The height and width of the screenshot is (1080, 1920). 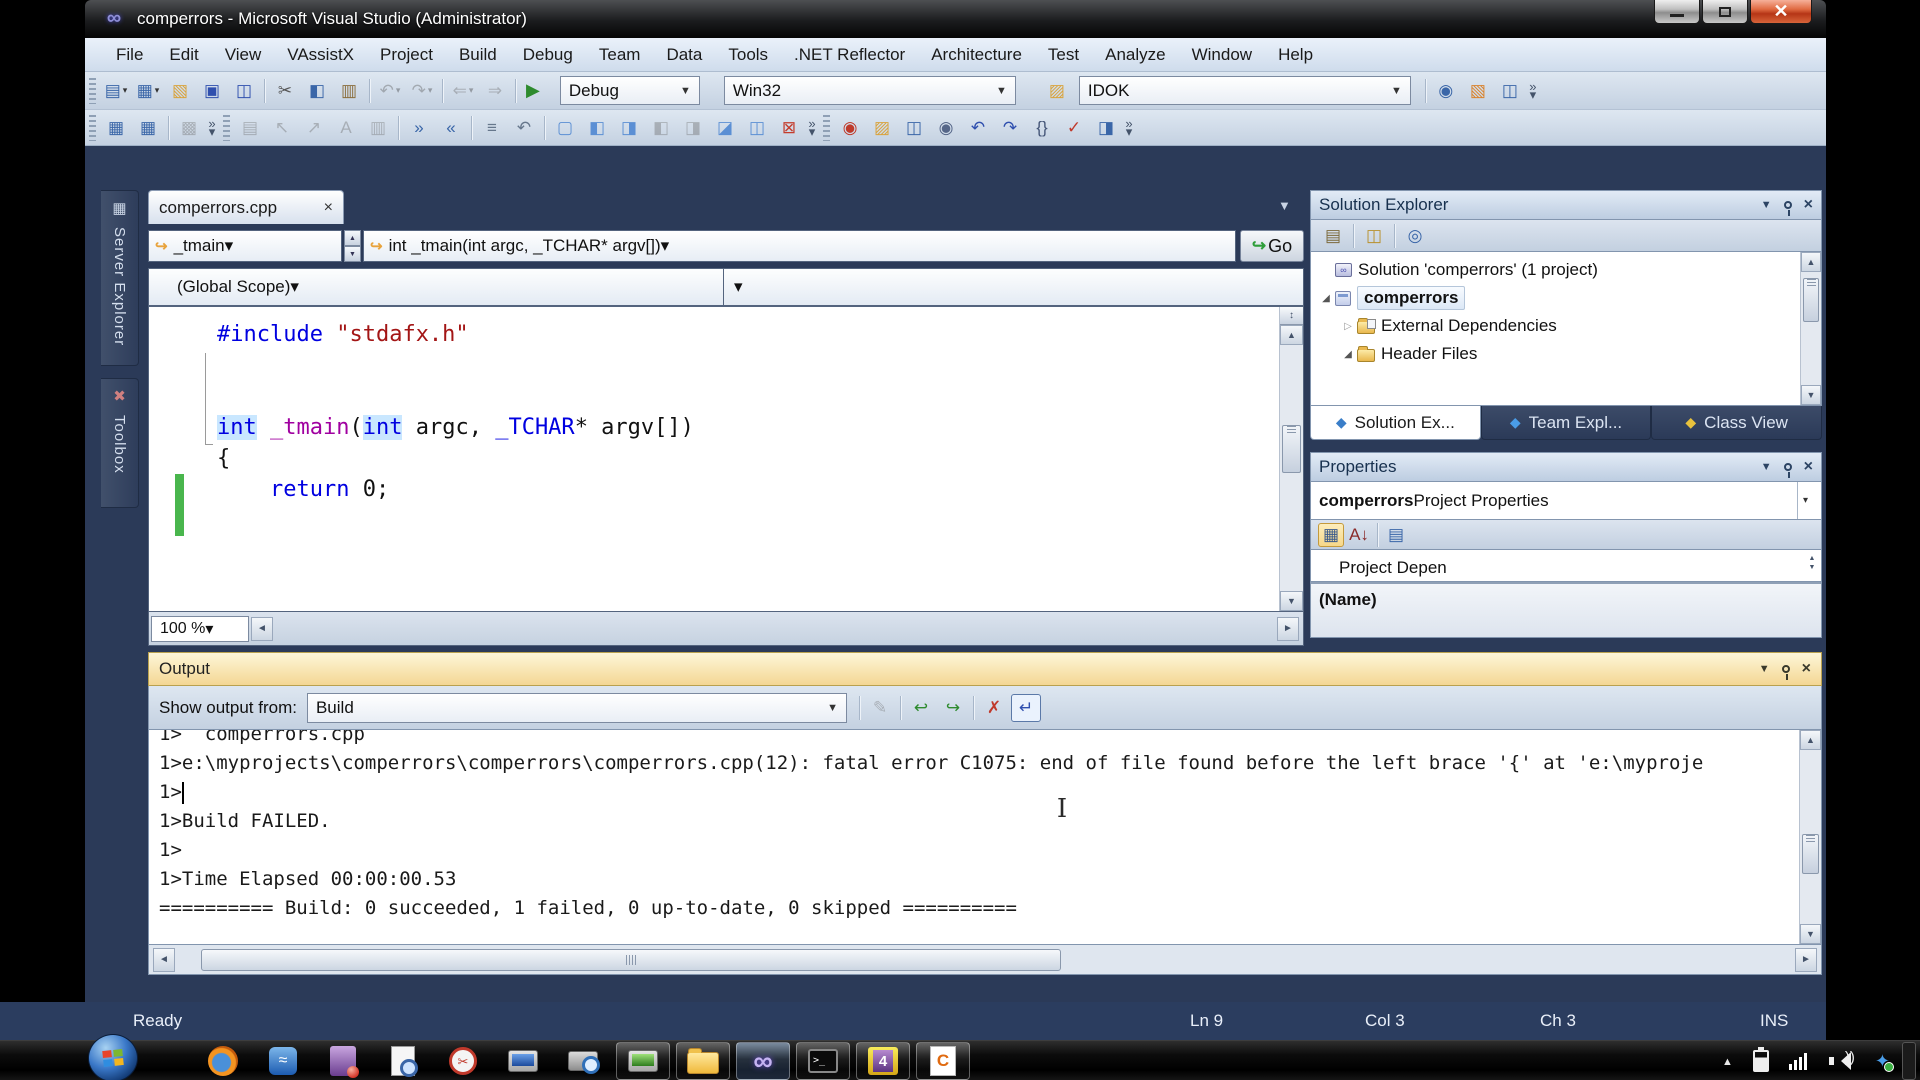 What do you see at coordinates (1284, 205) in the screenshot?
I see `active-files-dropdown-icon: ▼` at bounding box center [1284, 205].